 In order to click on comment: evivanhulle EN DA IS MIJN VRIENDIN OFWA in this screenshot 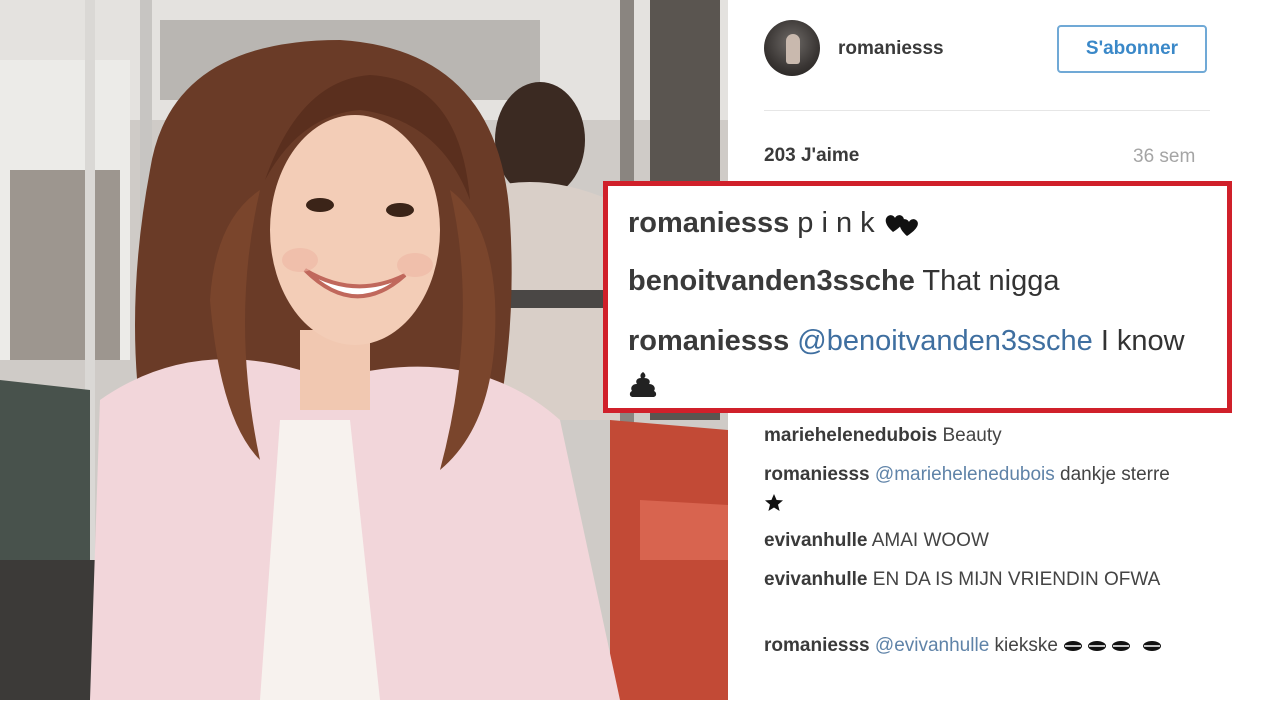, I will do `click(979, 580)`.